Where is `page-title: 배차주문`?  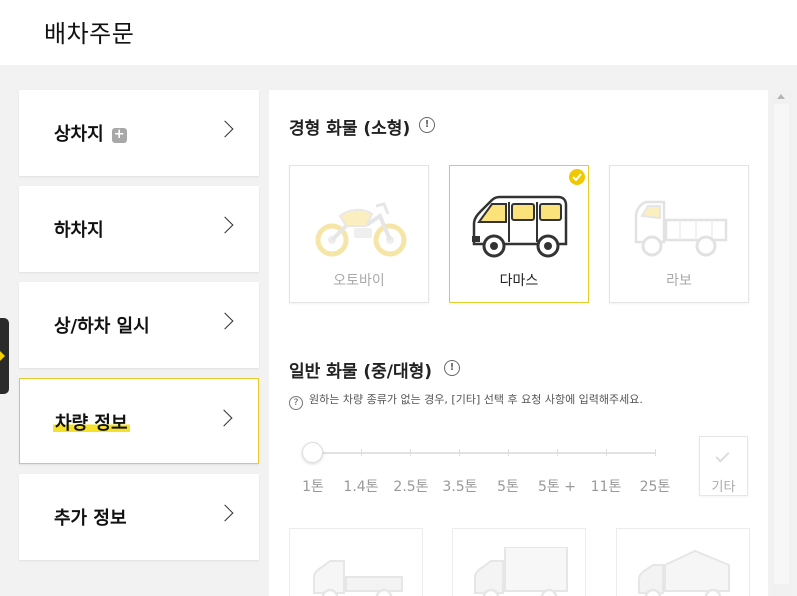 page-title: 배차주문 is located at coordinates (89, 34).